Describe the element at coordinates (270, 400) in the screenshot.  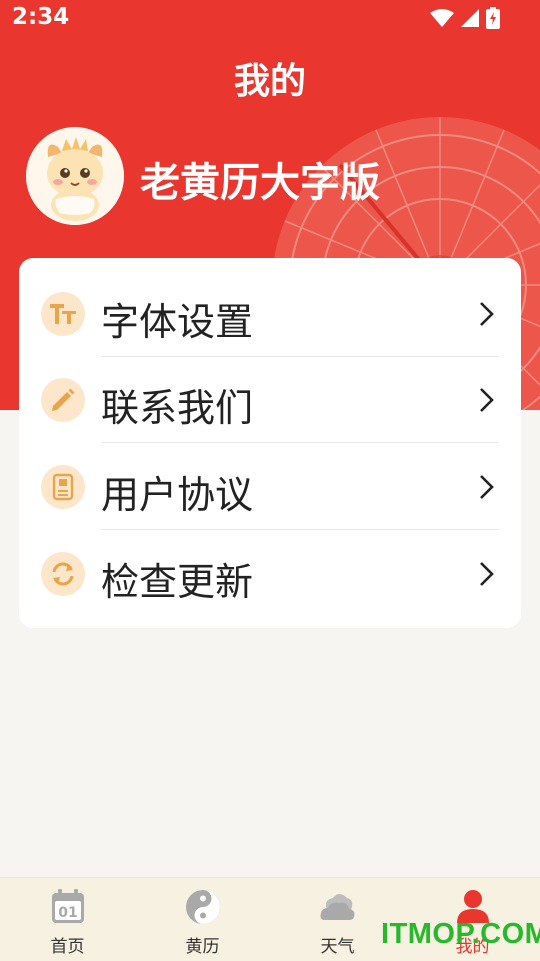
I see `menu-item-contact-us: 联系我们` at that location.